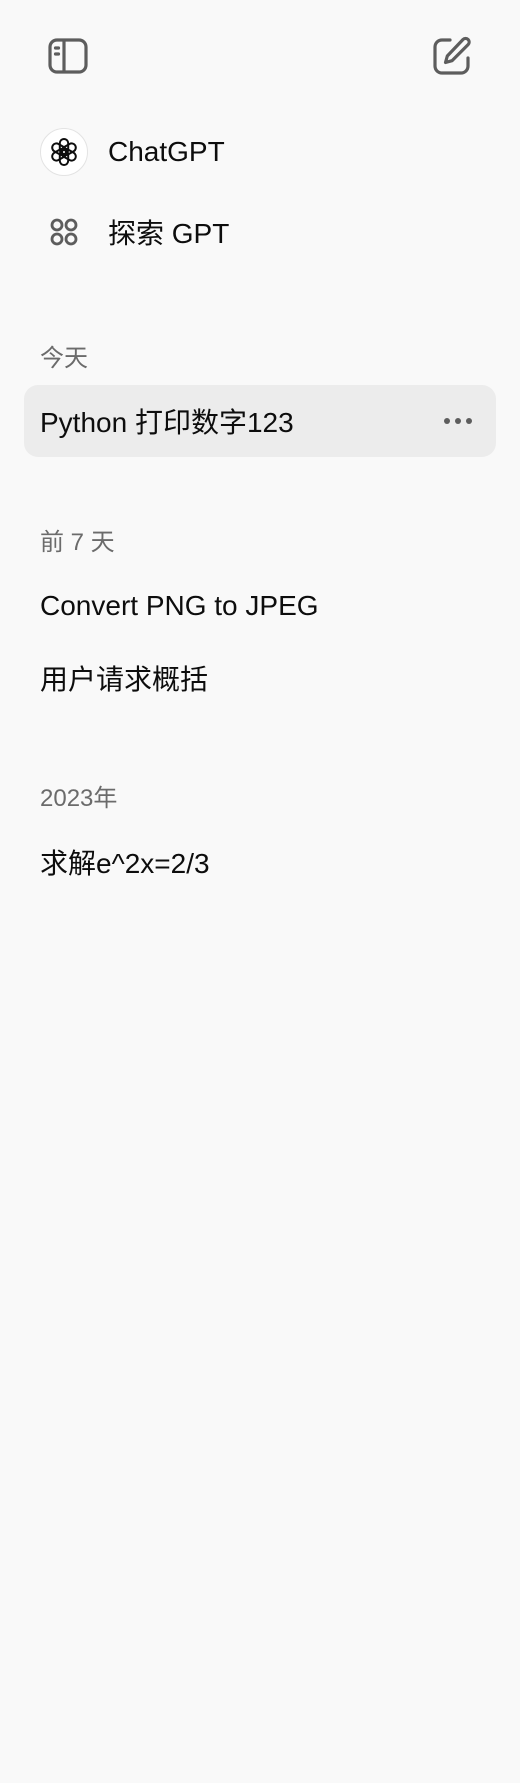  I want to click on chat-options-button, so click(458, 421).